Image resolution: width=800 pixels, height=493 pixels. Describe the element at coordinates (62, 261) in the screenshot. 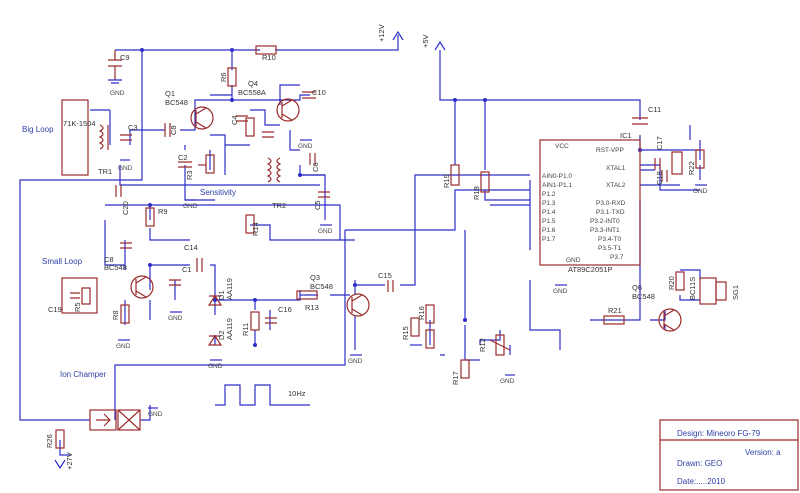

I see `small-loop-label: Small Loop` at that location.